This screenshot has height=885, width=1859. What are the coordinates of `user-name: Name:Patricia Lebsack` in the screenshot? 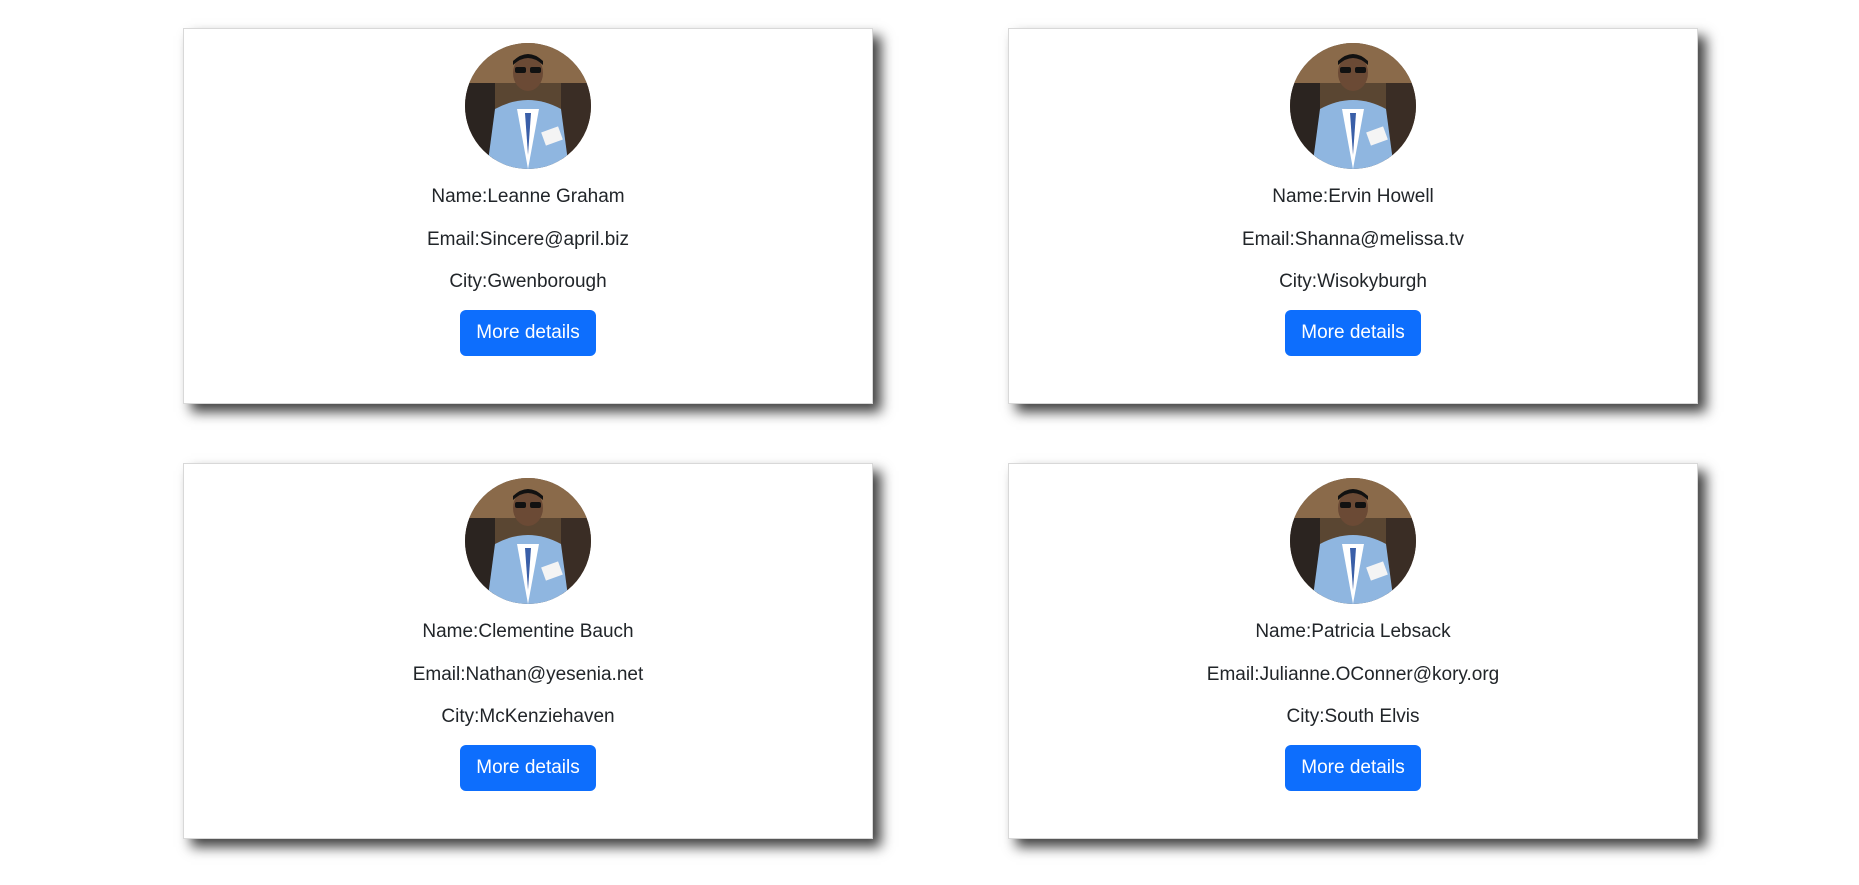 It's located at (1353, 631).